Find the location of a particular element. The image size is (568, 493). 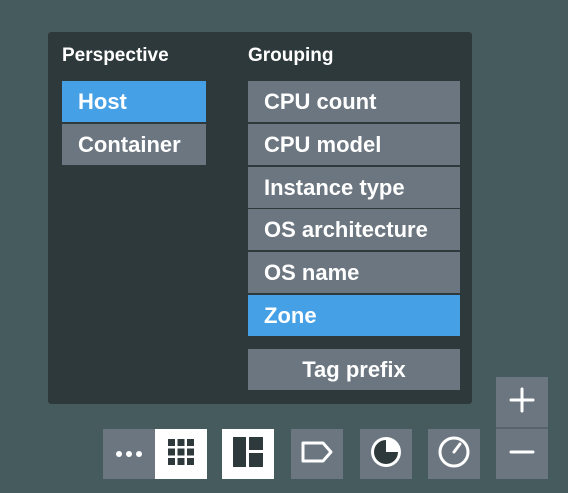

tag-icon is located at coordinates (317, 454).